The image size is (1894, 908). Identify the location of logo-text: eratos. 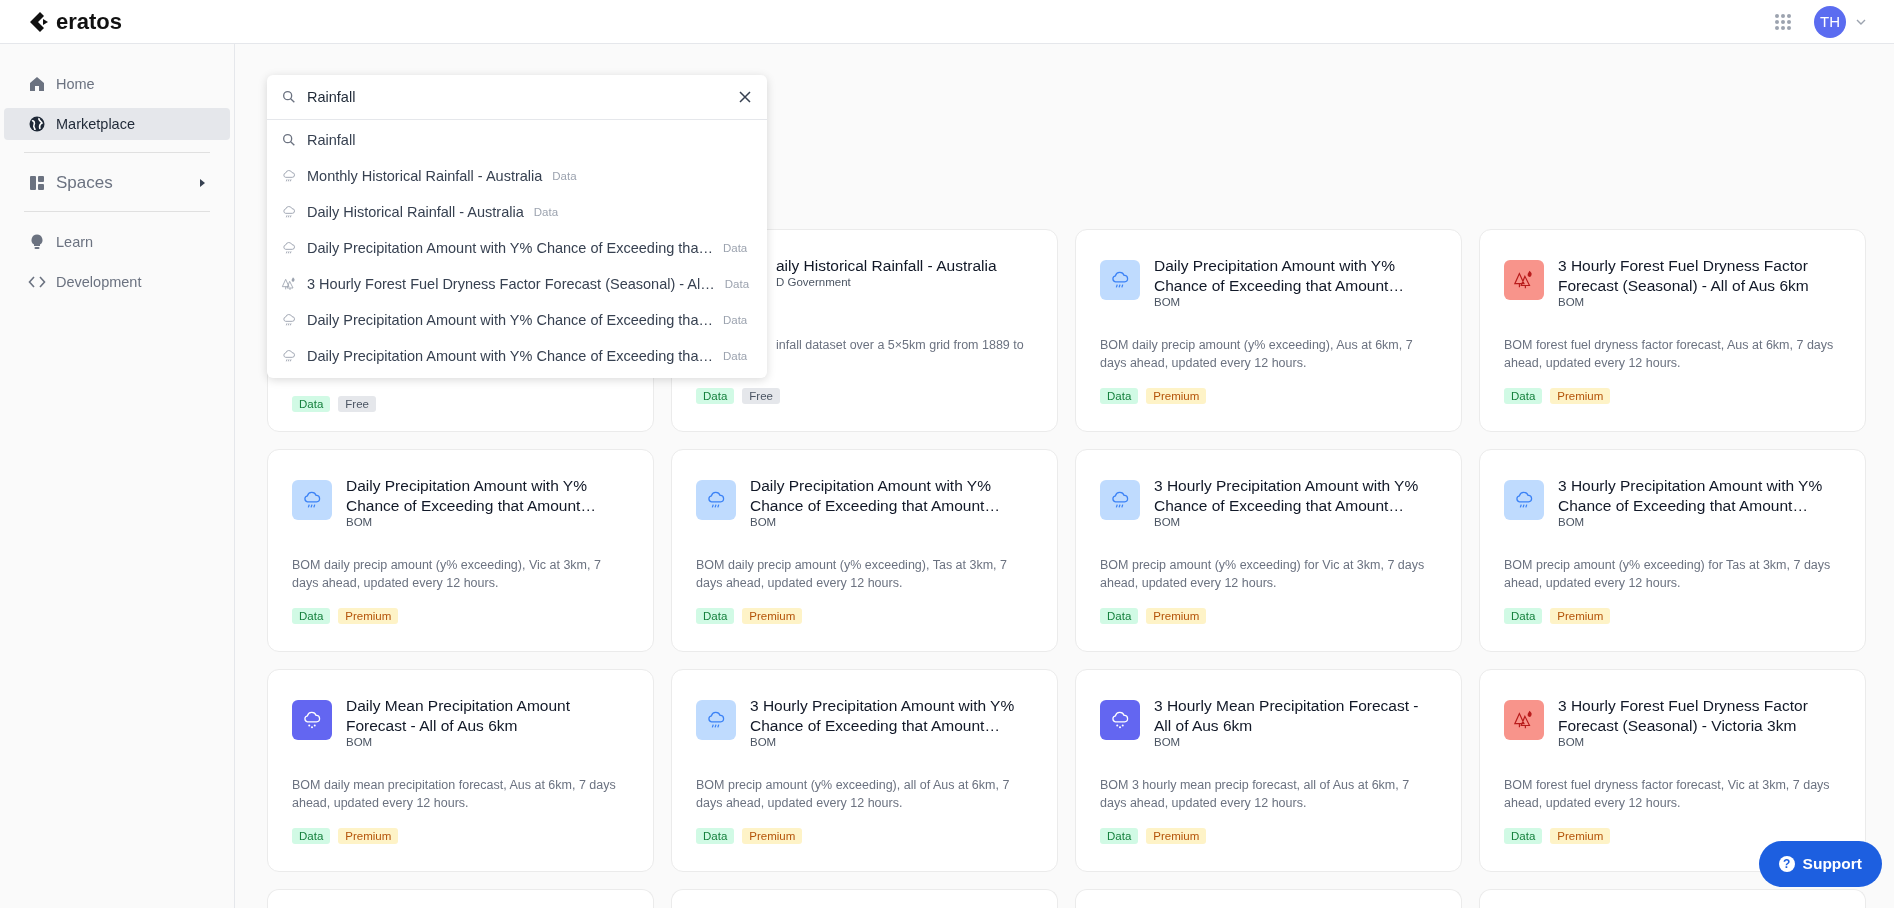
(89, 21).